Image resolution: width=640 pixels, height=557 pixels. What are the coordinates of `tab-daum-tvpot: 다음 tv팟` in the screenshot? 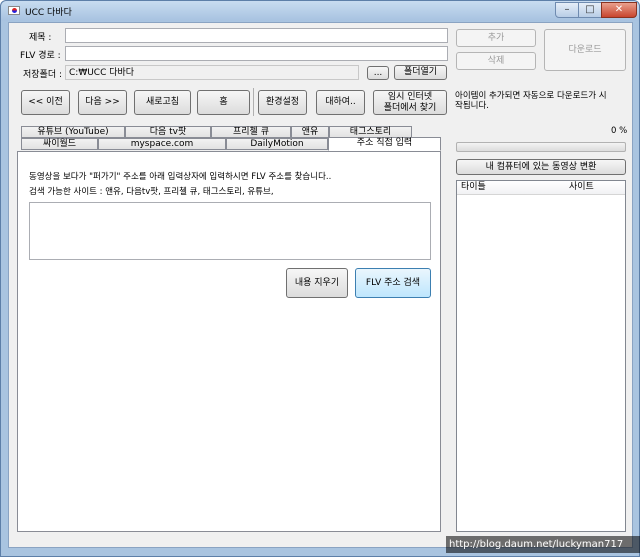 It's located at (168, 132).